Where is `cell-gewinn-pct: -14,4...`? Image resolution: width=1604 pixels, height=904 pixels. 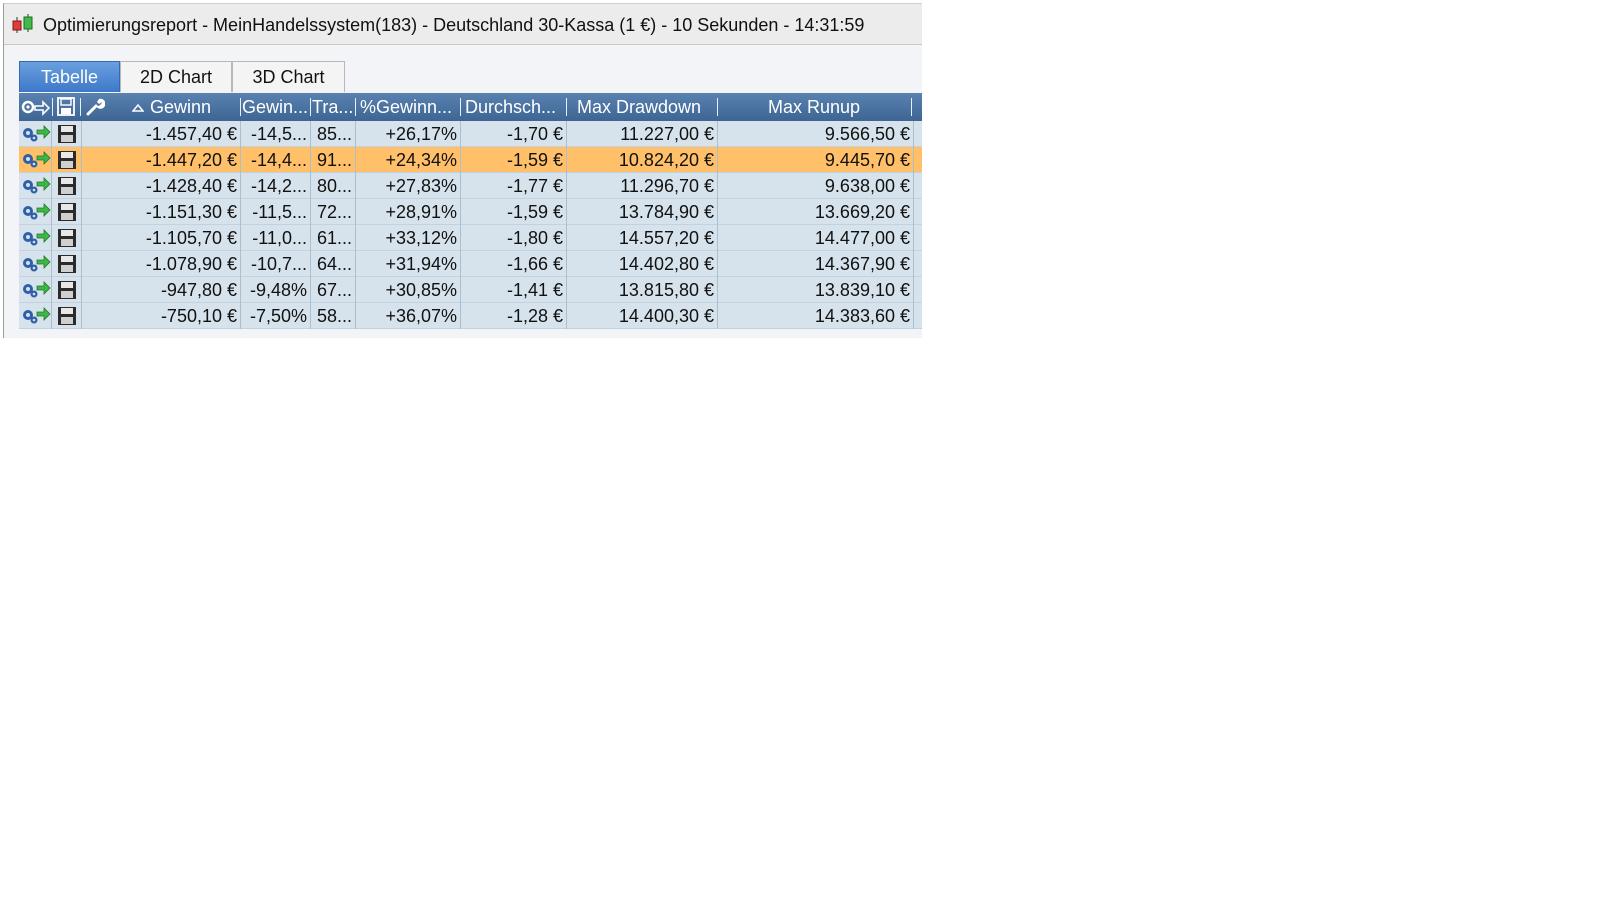 cell-gewinn-pct: -14,4... is located at coordinates (276, 160).